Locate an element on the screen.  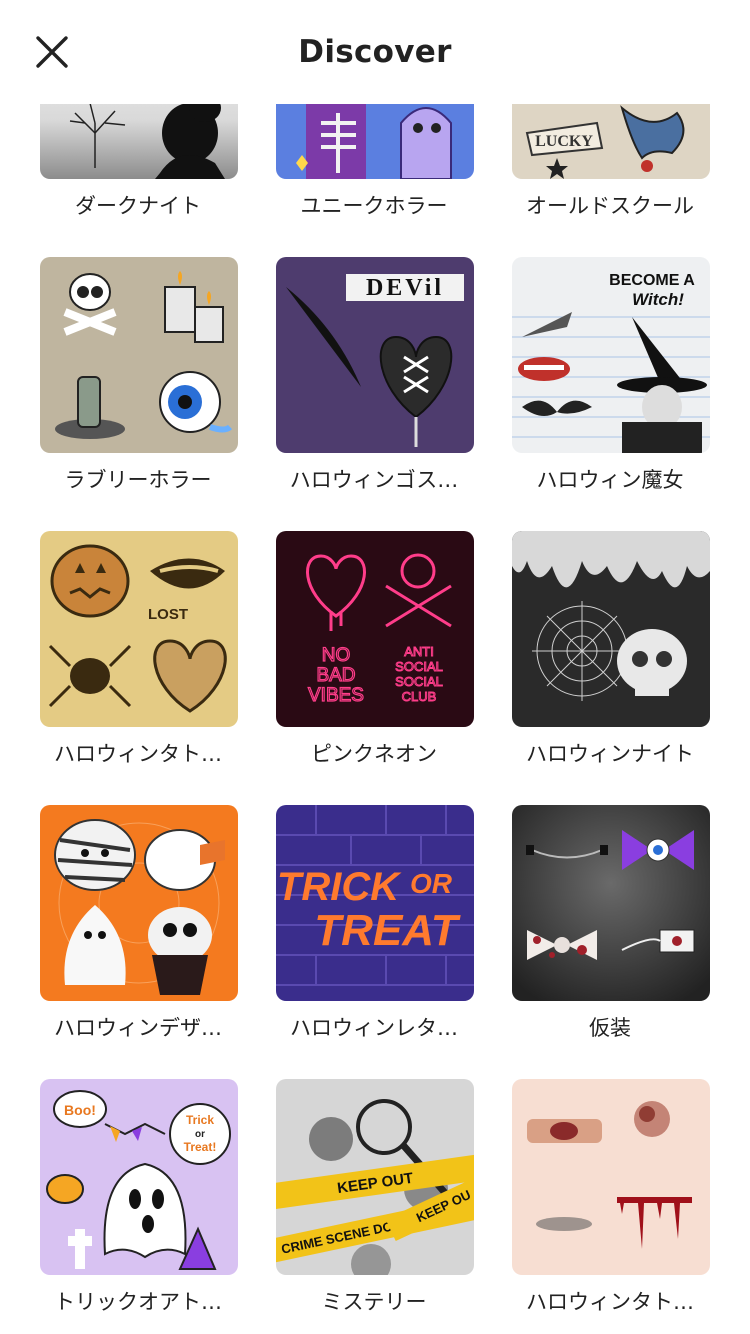
sticker-pack-tile: Boo! Trick or Treat! is located at coordinates (139, 1177).